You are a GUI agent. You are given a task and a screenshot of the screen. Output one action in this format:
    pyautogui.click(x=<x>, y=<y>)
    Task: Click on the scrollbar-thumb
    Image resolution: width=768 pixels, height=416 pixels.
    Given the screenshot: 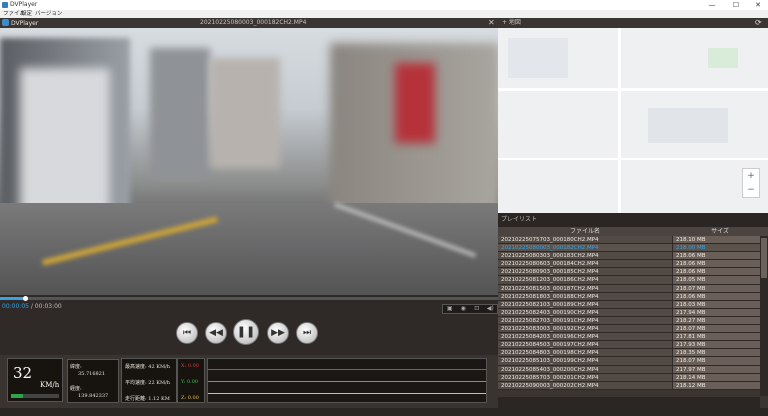 What is the action you would take?
    pyautogui.click(x=764, y=258)
    